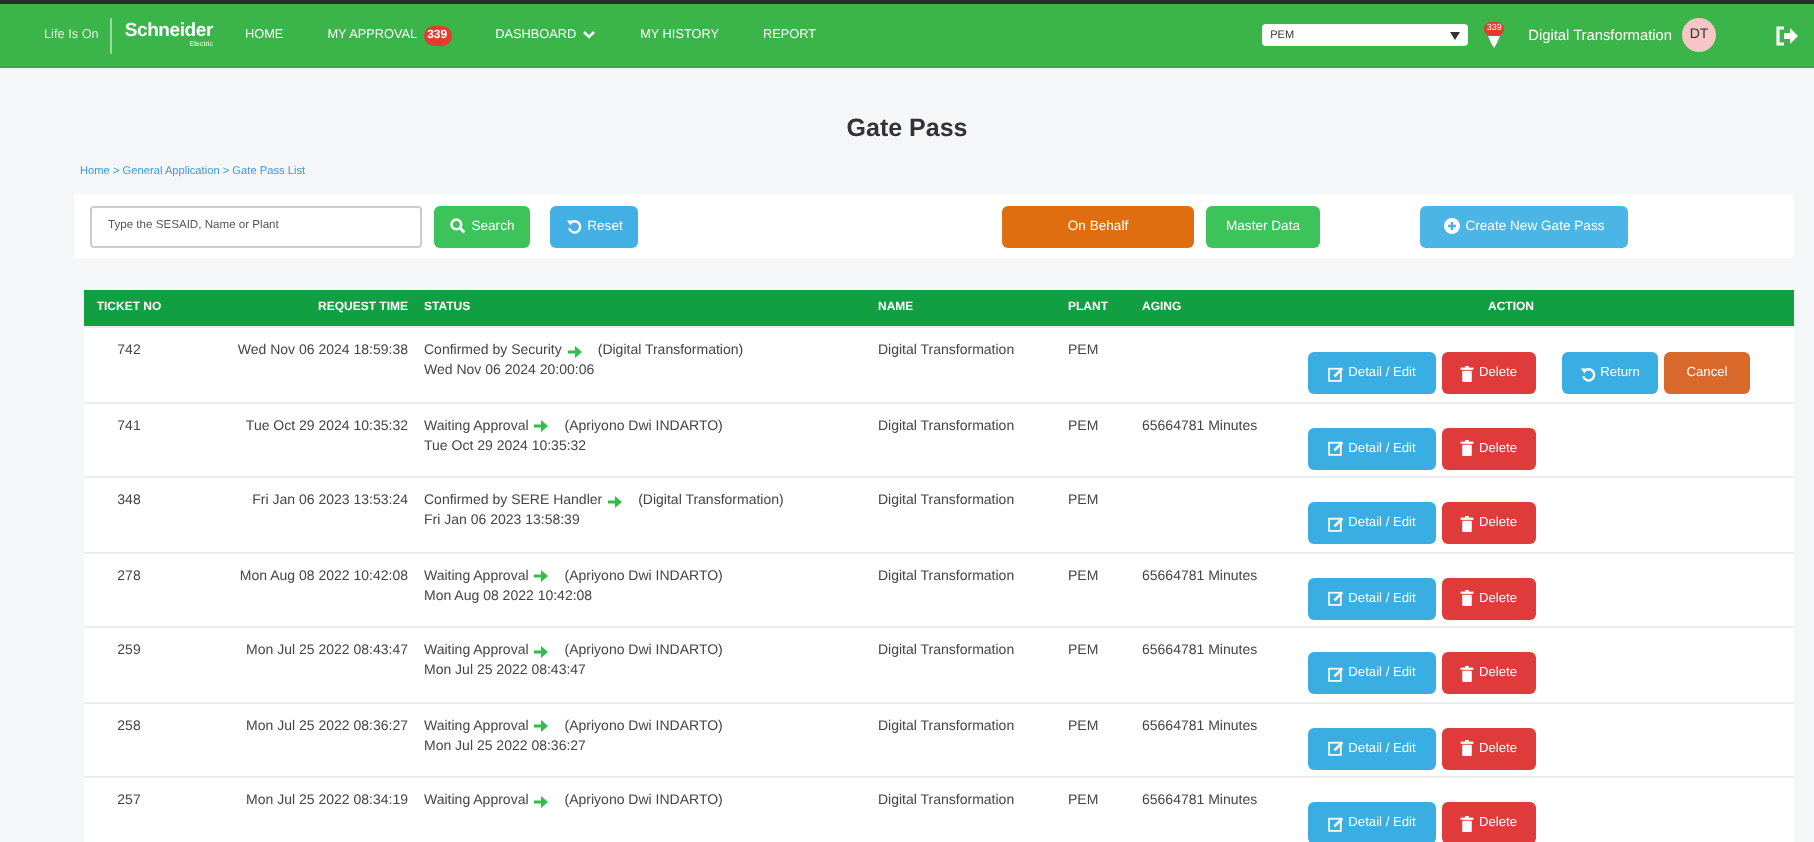 Image resolution: width=1814 pixels, height=842 pixels. What do you see at coordinates (1455, 35) in the screenshot?
I see `caret-icon` at bounding box center [1455, 35].